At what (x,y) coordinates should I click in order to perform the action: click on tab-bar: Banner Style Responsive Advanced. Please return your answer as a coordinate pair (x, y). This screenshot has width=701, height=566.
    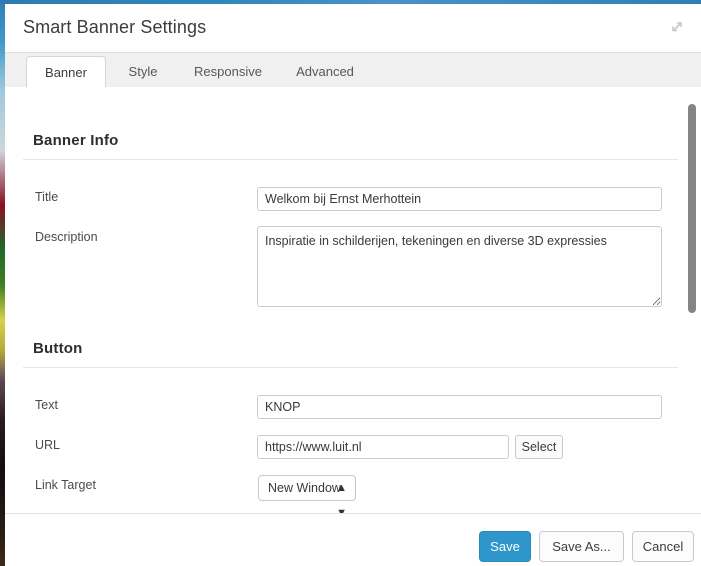
    Looking at the image, I should click on (353, 70).